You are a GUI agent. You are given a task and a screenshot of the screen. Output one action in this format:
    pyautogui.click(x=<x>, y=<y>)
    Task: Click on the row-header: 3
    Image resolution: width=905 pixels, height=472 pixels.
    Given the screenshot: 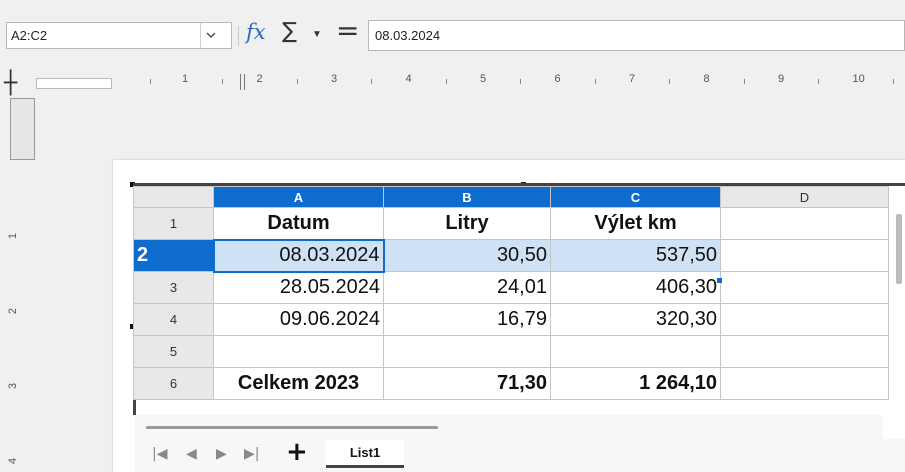 What is the action you would take?
    pyautogui.click(x=173, y=287)
    